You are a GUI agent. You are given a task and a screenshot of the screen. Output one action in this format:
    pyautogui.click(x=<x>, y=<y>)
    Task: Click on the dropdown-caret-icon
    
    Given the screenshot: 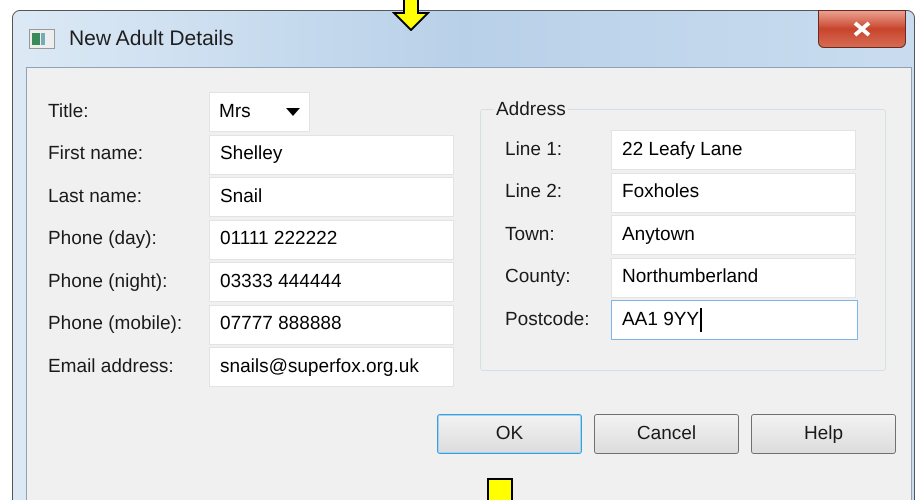 What is the action you would take?
    pyautogui.click(x=293, y=112)
    